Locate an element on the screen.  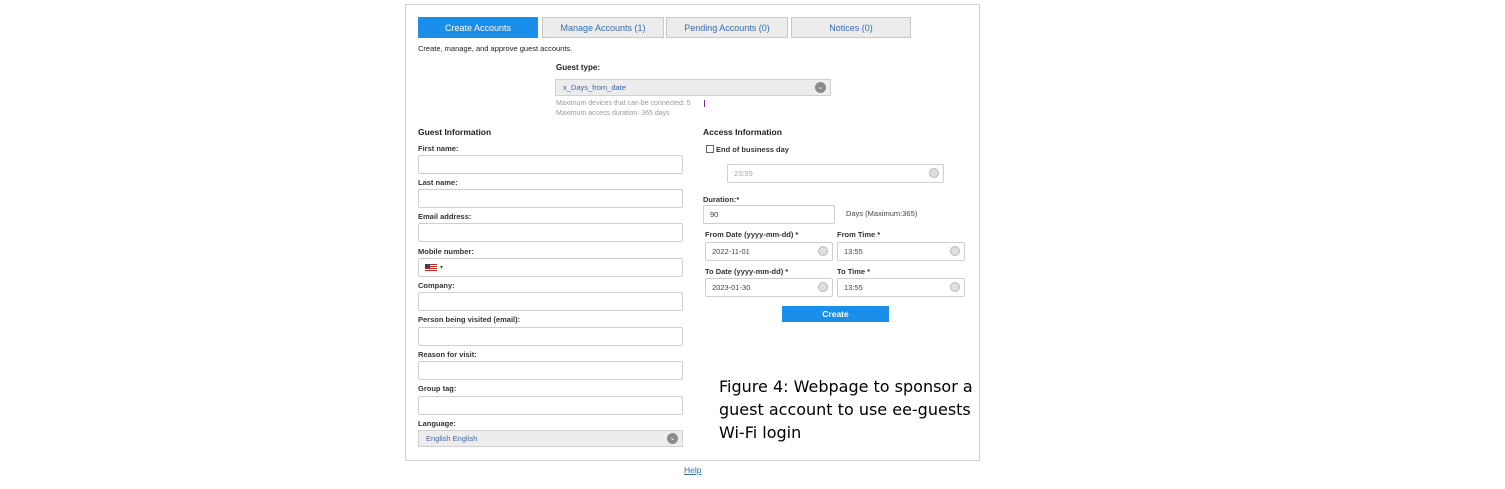
from-time-field: 13:55 is located at coordinates (901, 251).